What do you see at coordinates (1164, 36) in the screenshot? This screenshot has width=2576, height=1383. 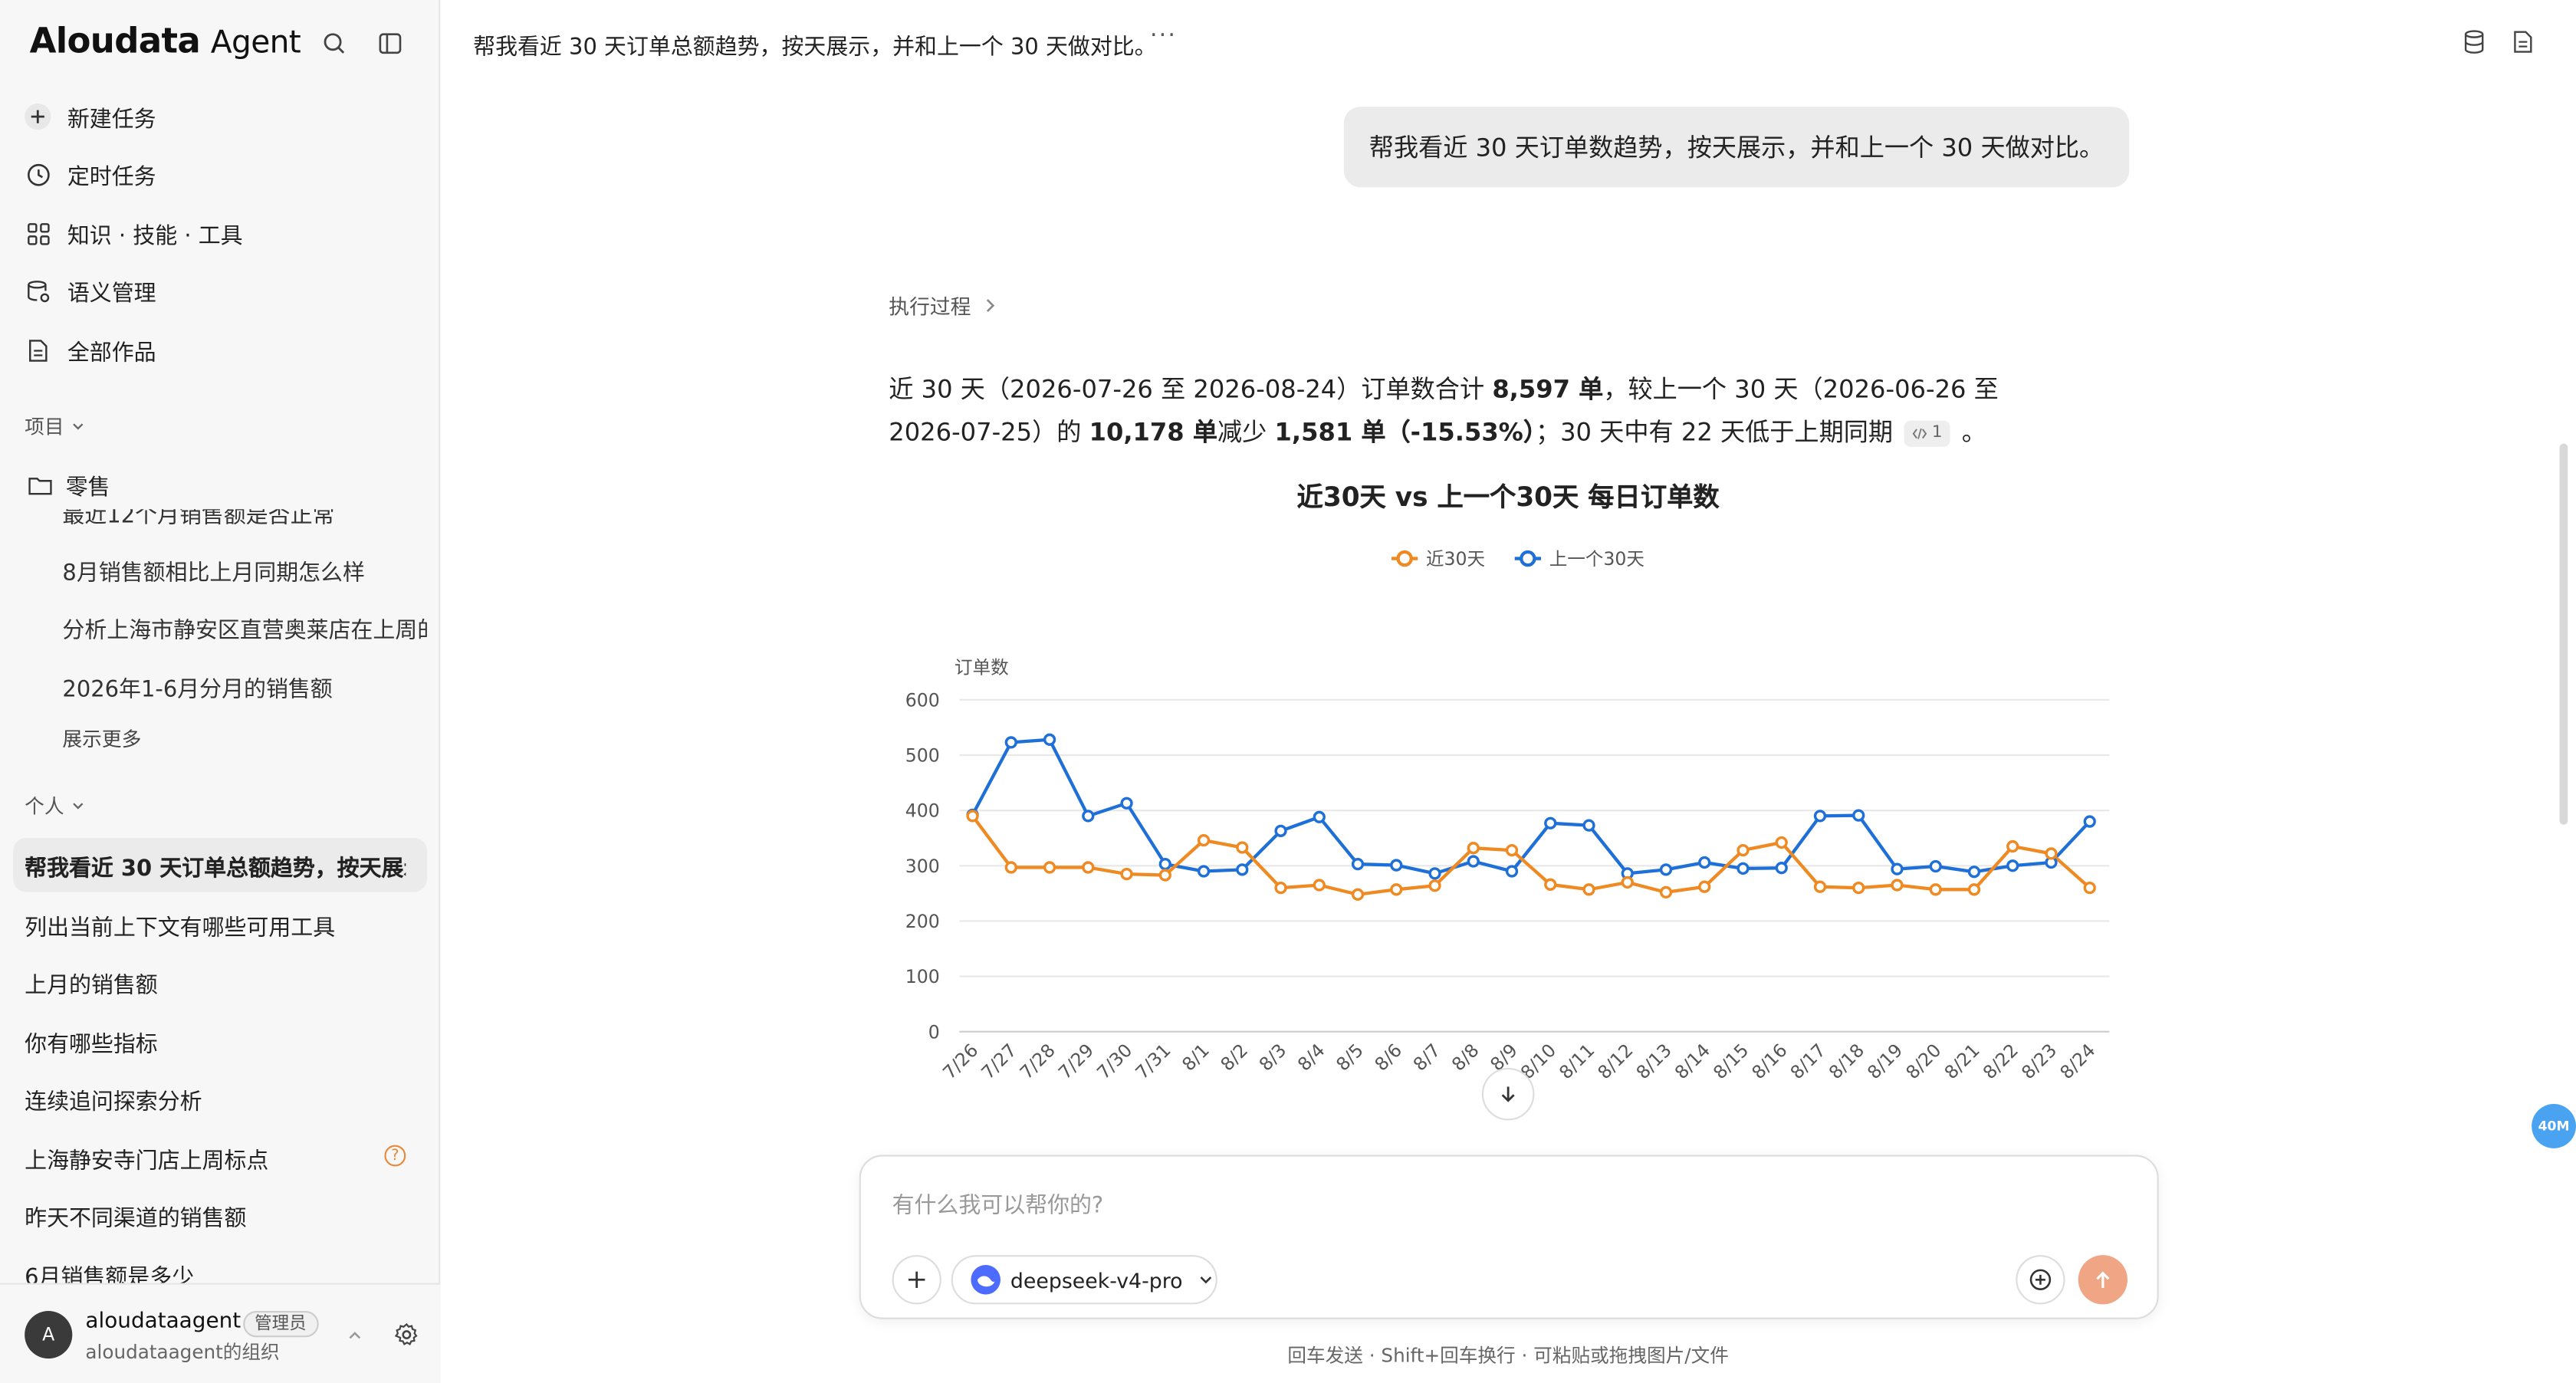 I see `more-options-button: ···` at bounding box center [1164, 36].